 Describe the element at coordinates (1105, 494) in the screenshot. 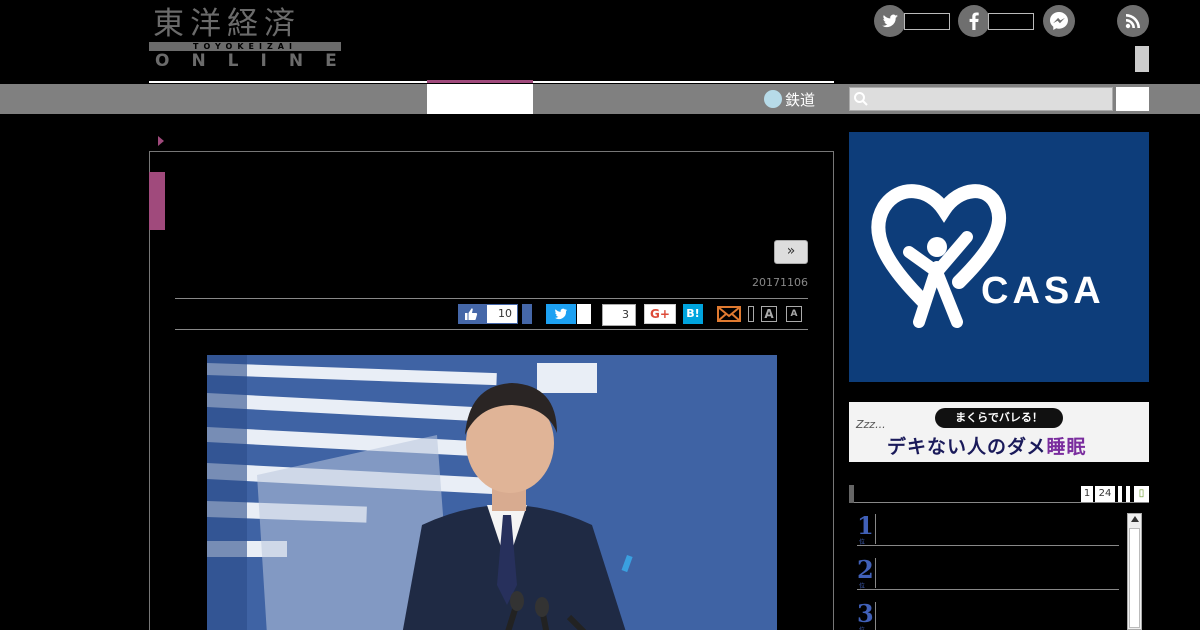

I see `ranking-tab-24: 24` at that location.